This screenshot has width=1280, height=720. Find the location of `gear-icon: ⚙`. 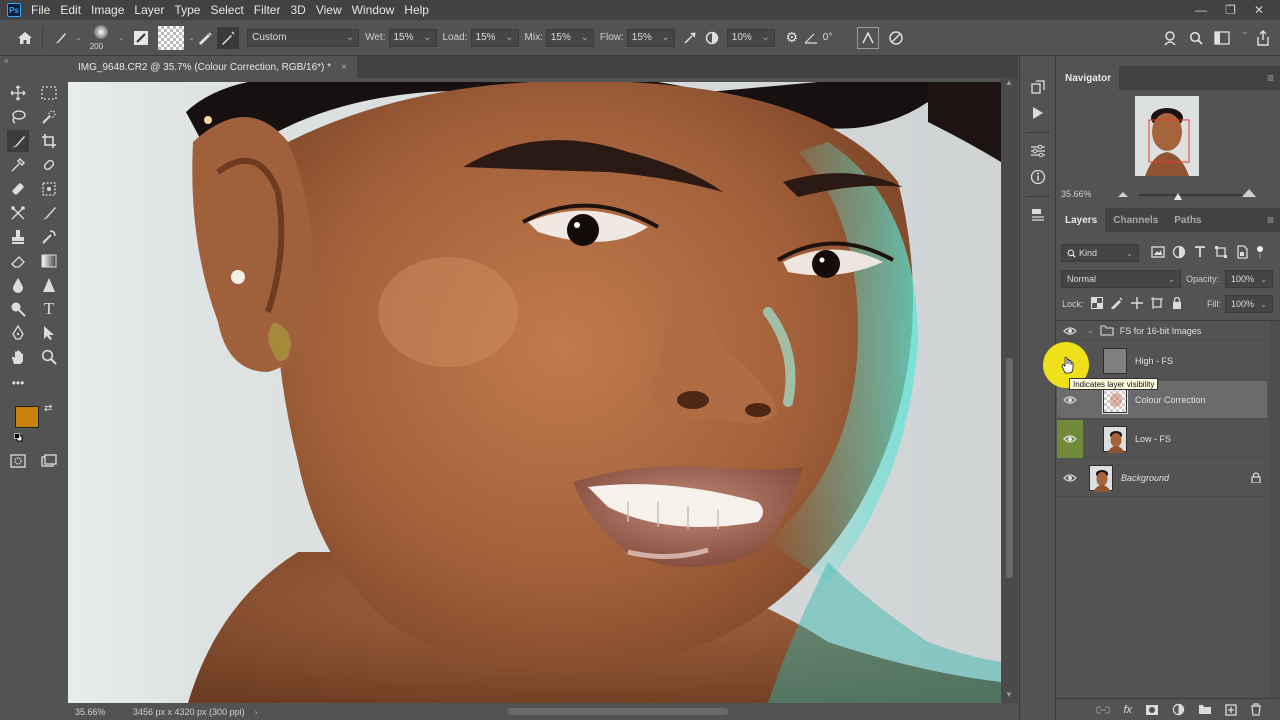

gear-icon: ⚙ is located at coordinates (792, 38).